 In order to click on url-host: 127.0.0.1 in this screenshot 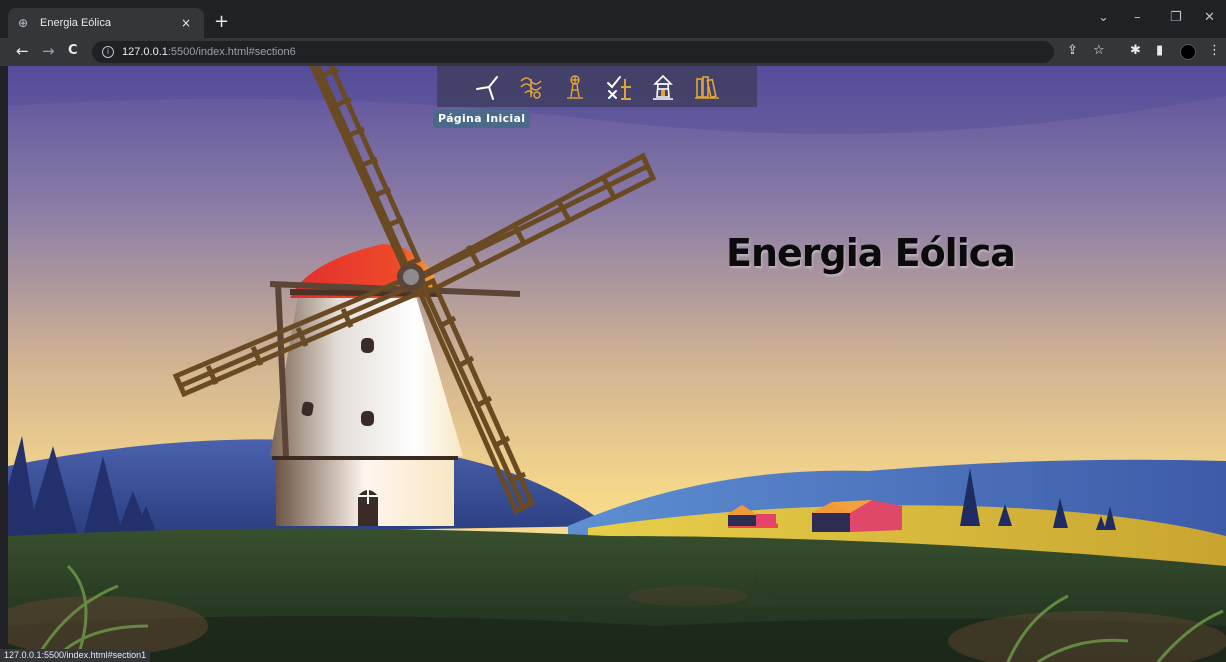, I will do `click(145, 52)`.